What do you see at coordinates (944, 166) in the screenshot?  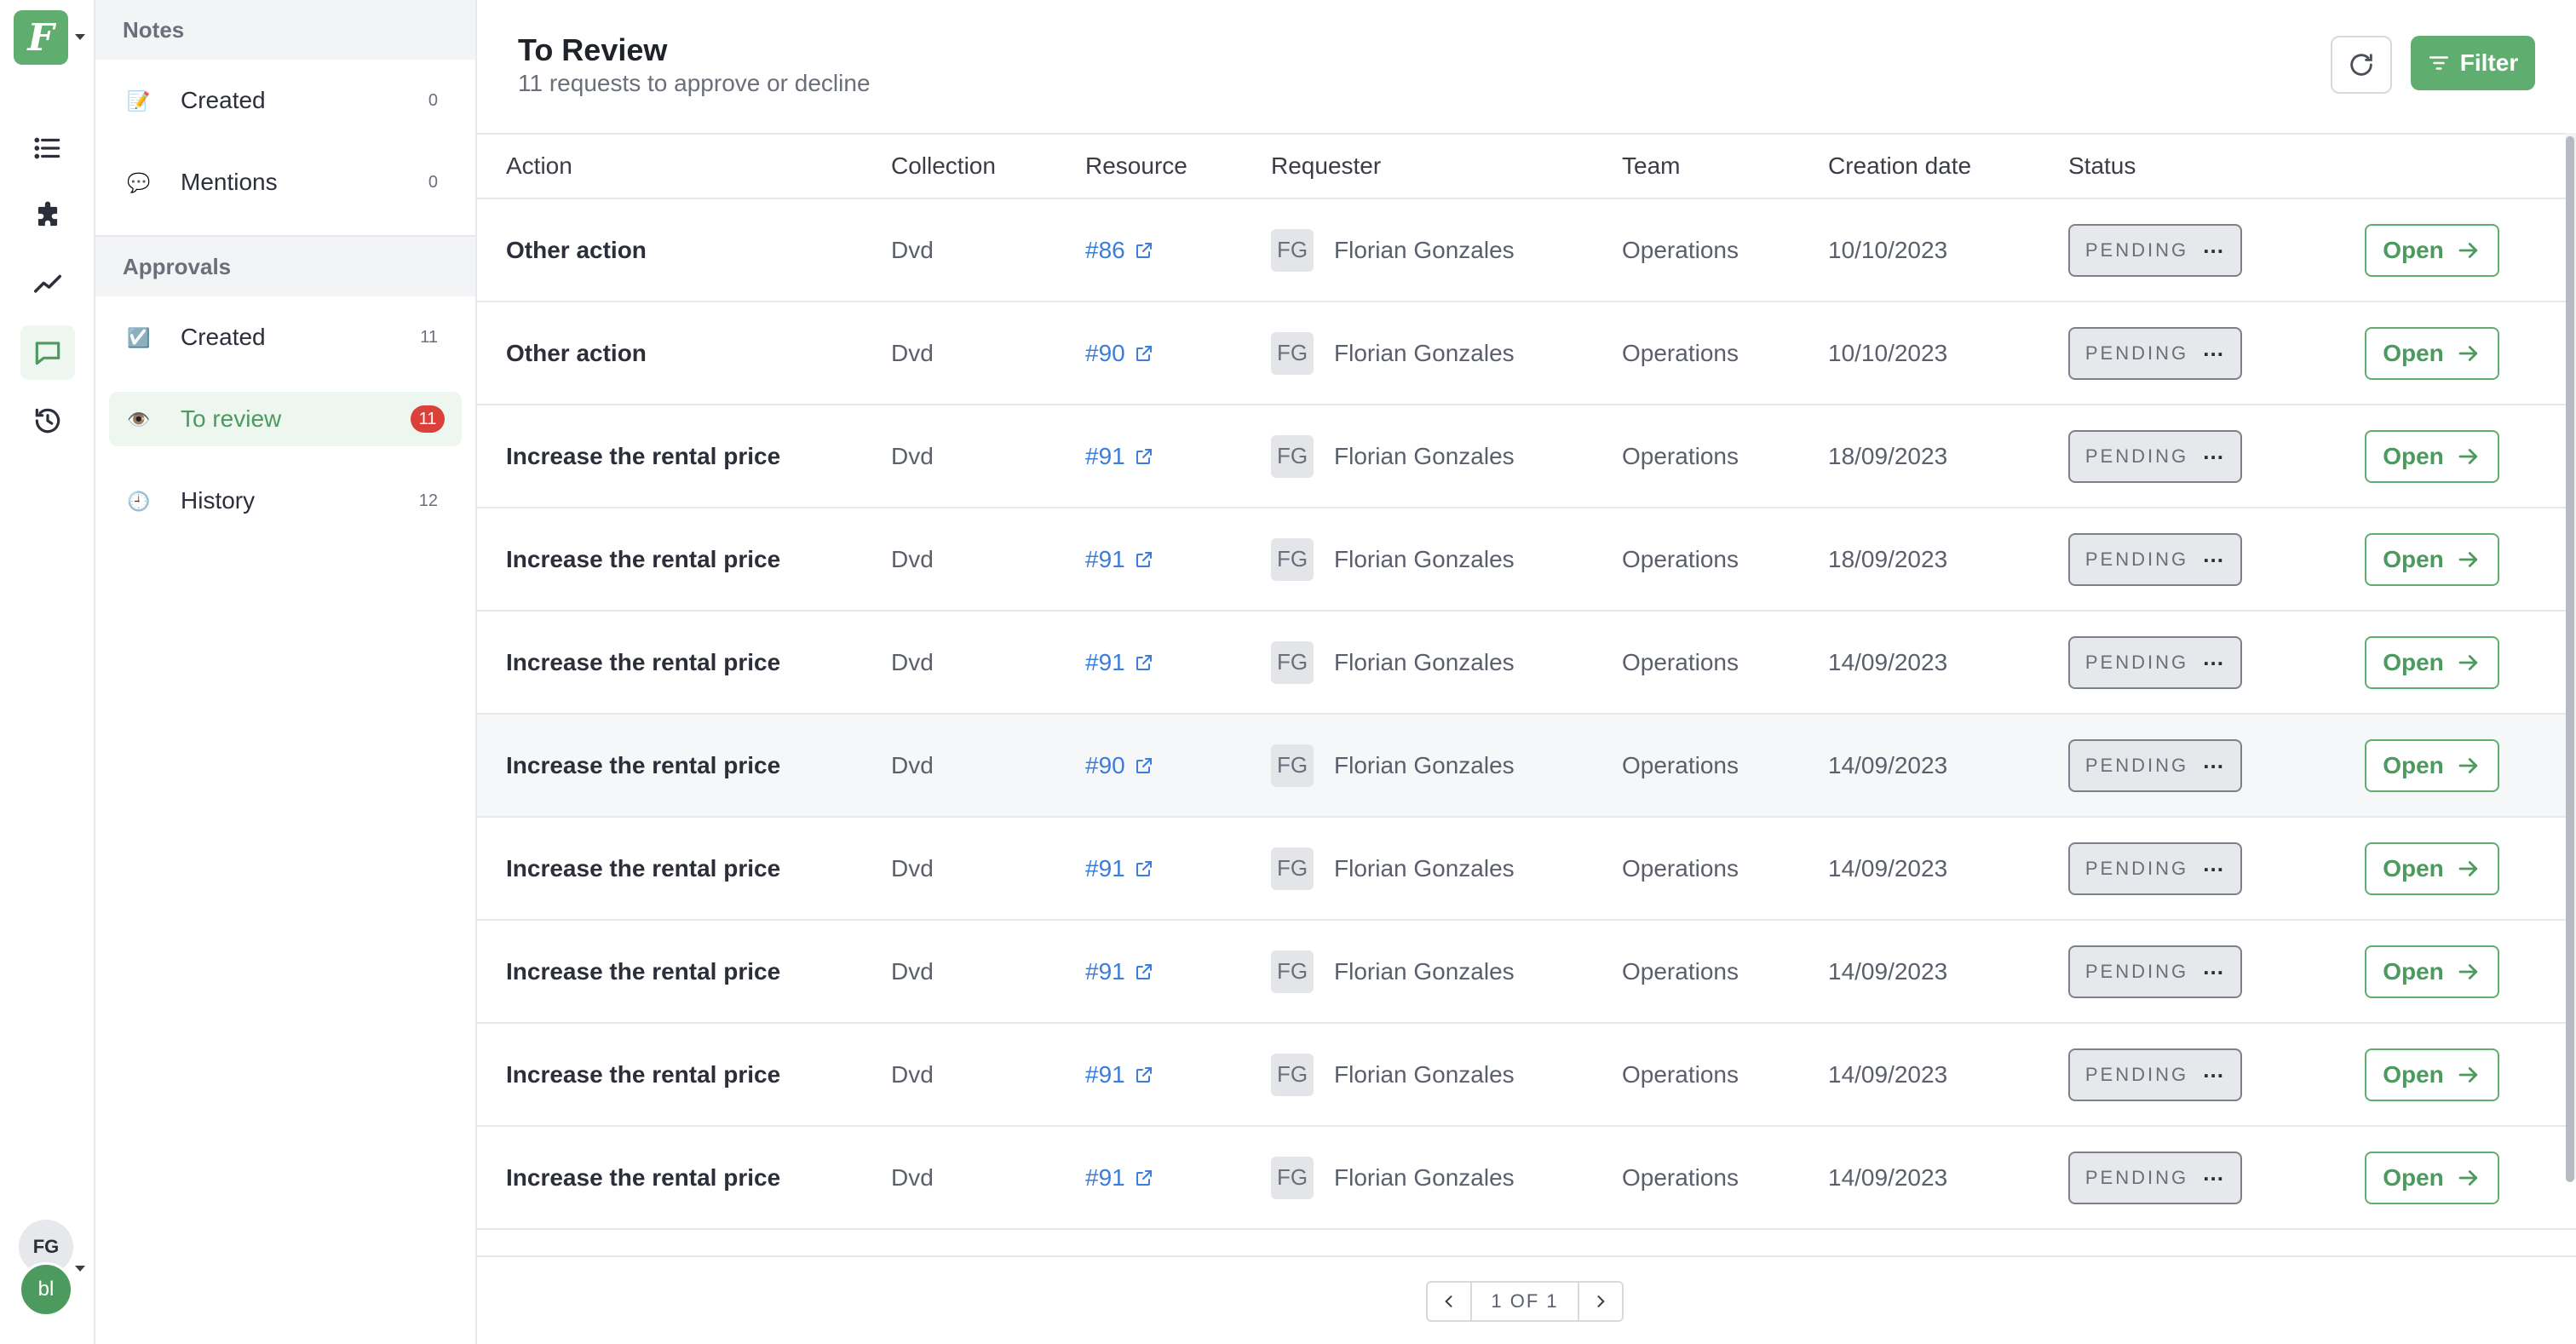 I see `column-header-collection: Collection` at bounding box center [944, 166].